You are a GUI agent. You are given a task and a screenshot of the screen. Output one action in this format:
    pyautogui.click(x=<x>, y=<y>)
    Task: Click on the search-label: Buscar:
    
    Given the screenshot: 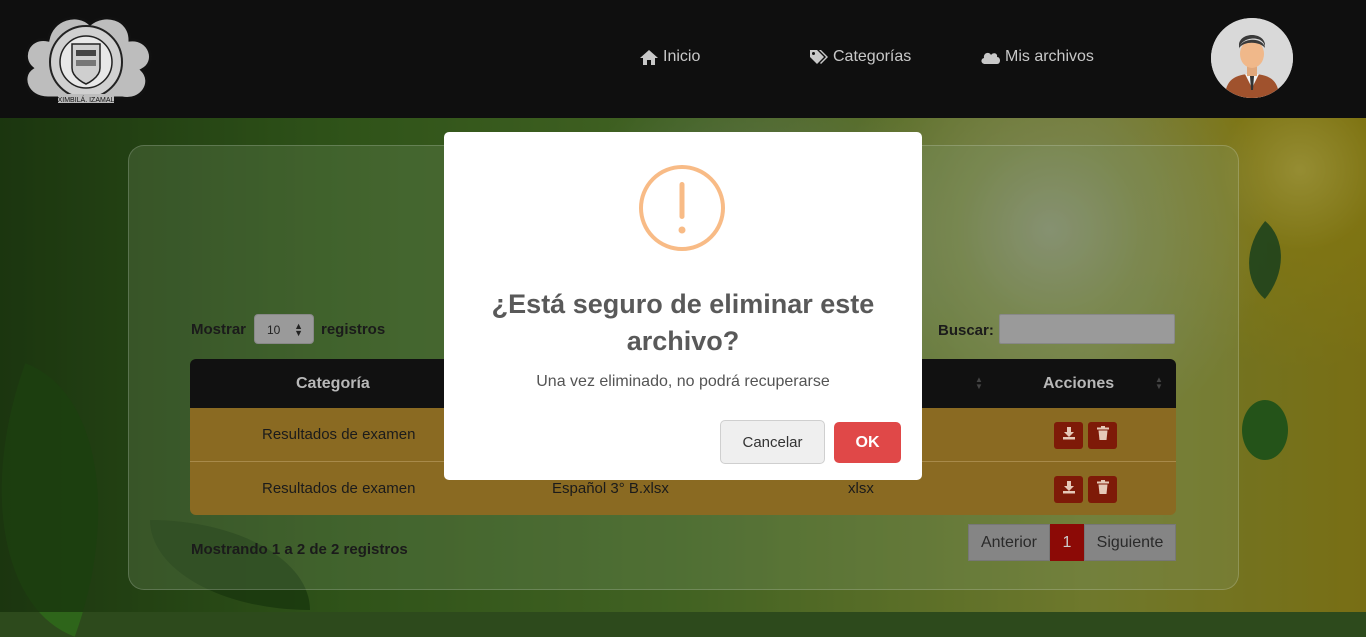 What is the action you would take?
    pyautogui.click(x=966, y=330)
    